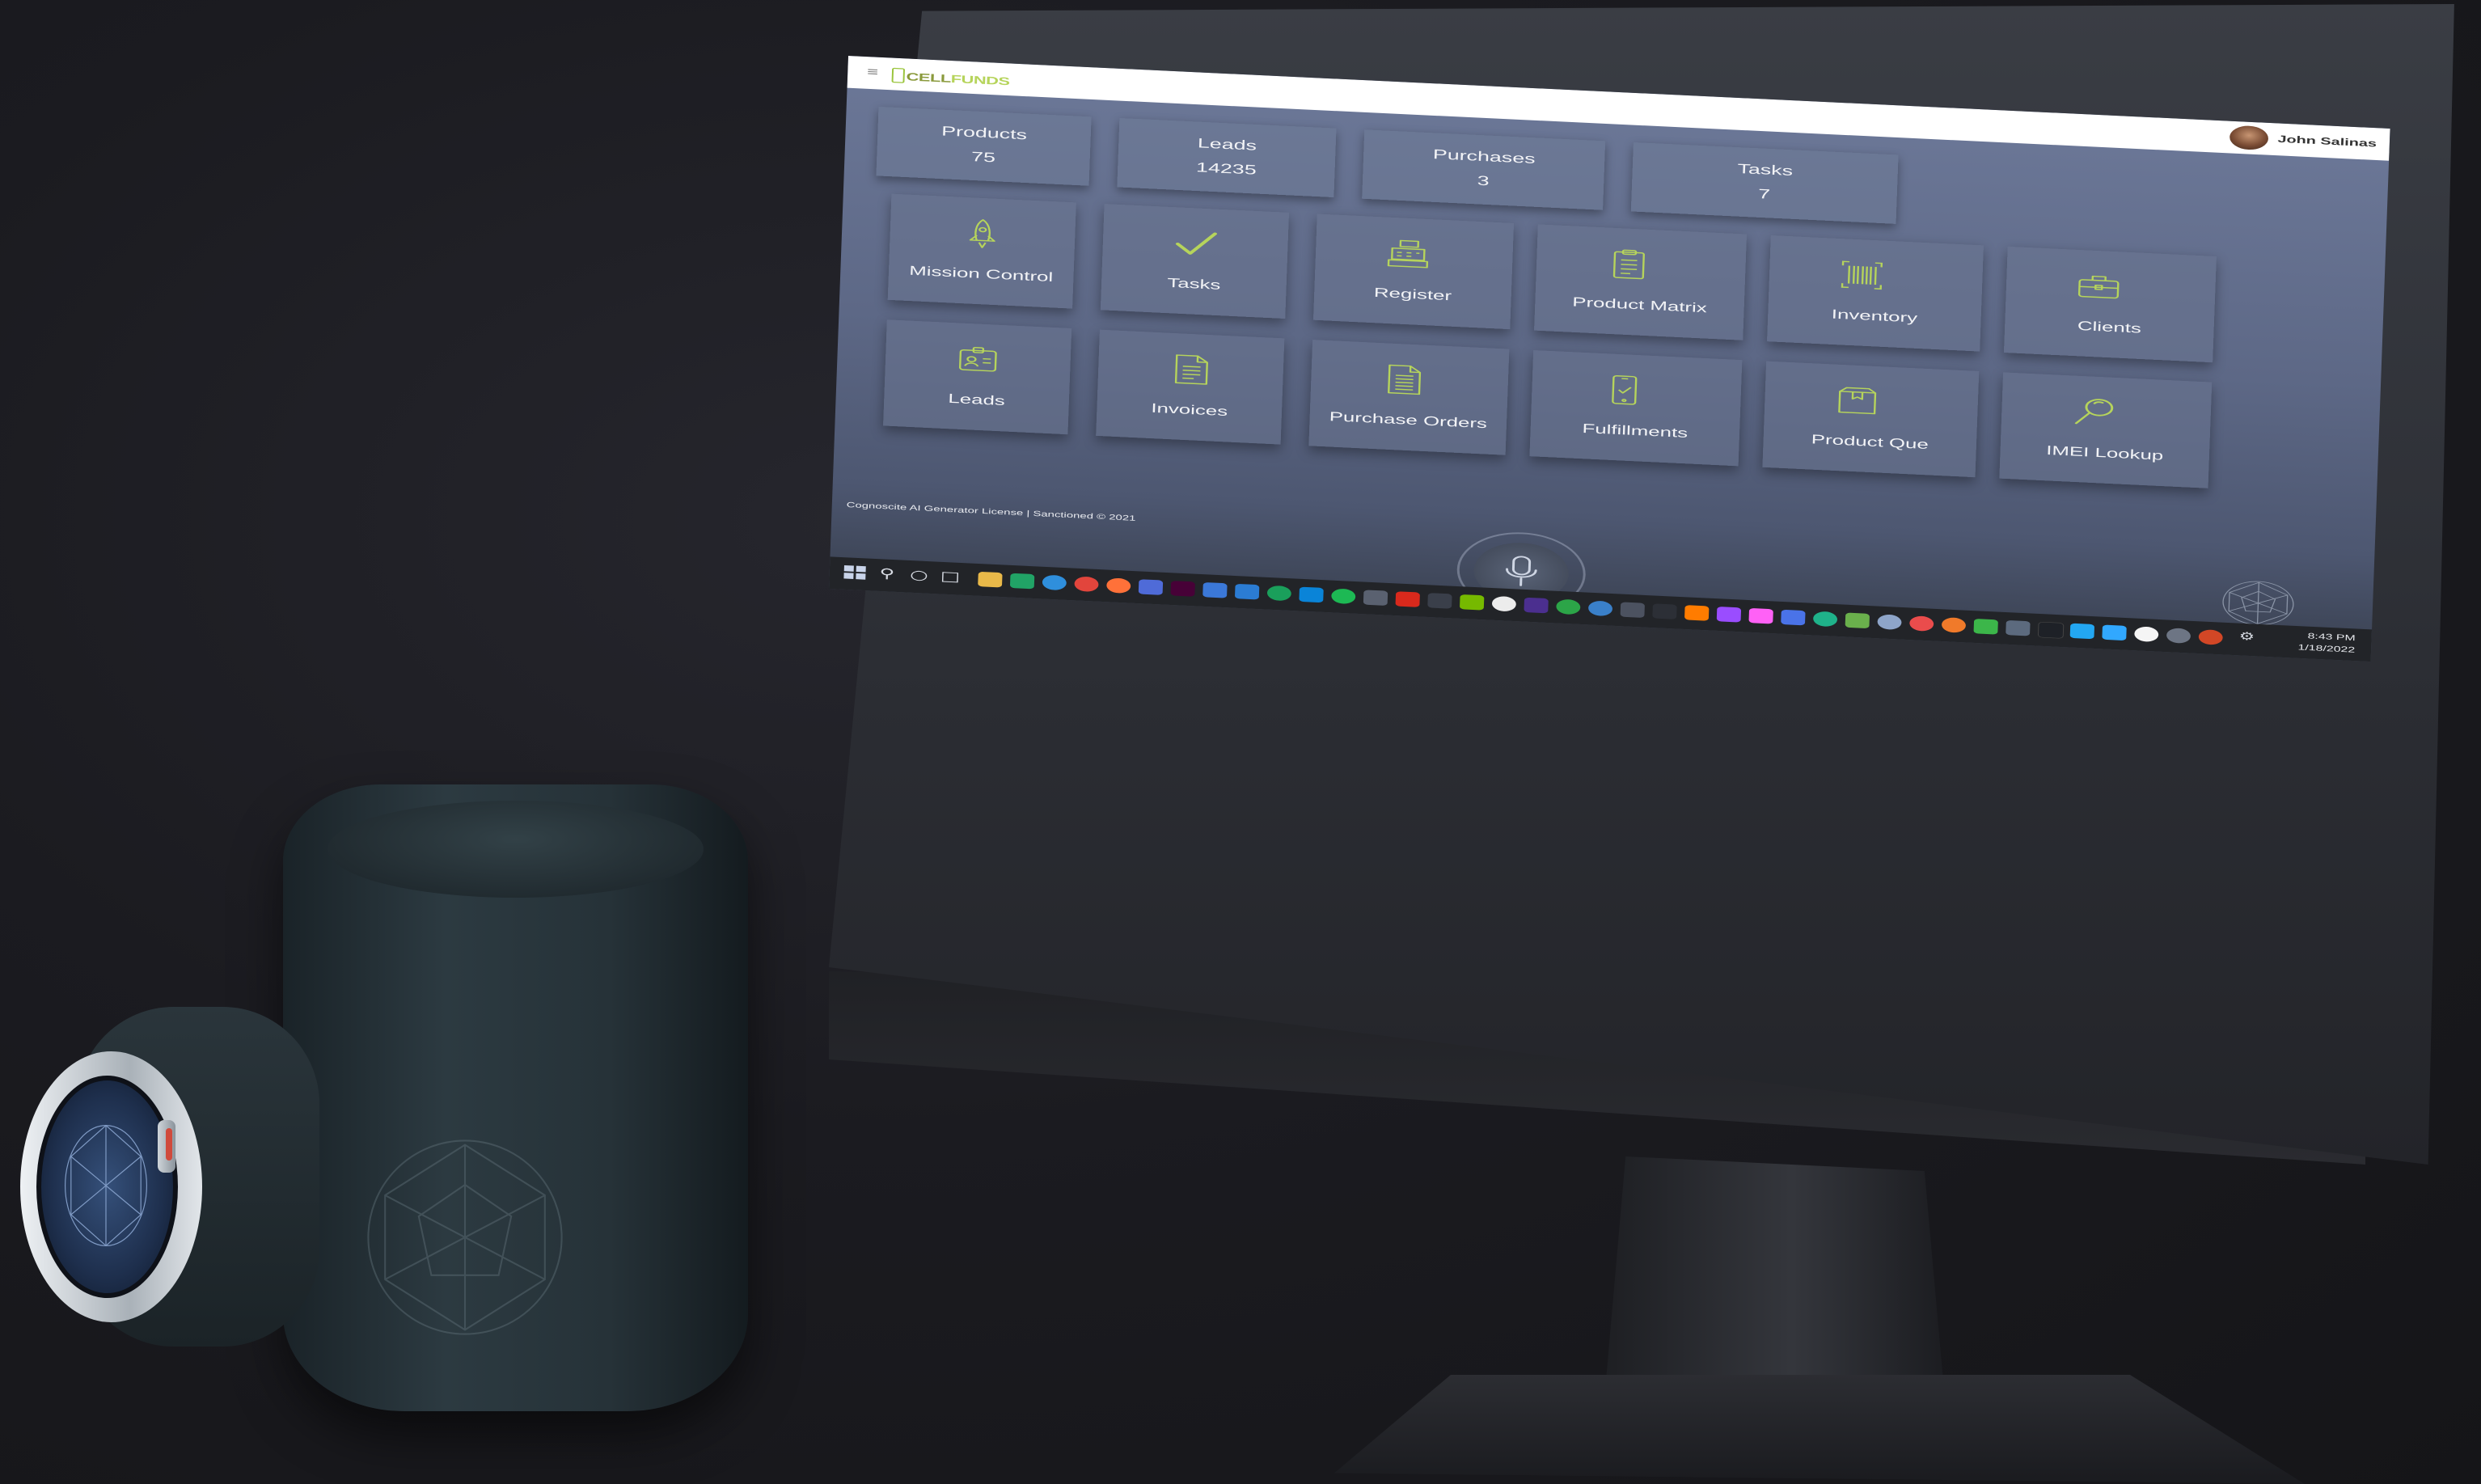 This screenshot has height=1484, width=2481. What do you see at coordinates (981, 274) in the screenshot?
I see `tile-label: Mission Control` at bounding box center [981, 274].